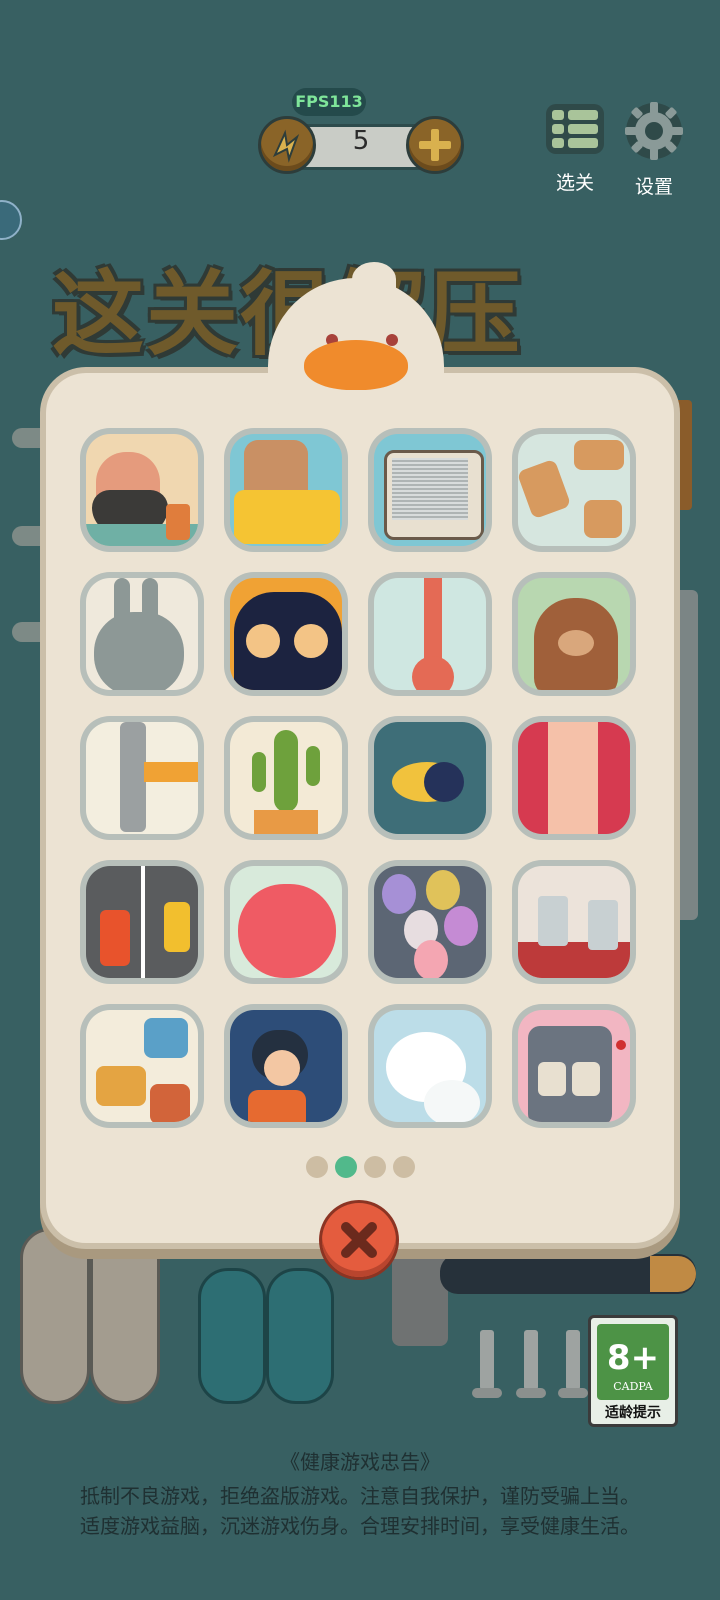  I want to click on level-tile-hairy-leg, so click(574, 778).